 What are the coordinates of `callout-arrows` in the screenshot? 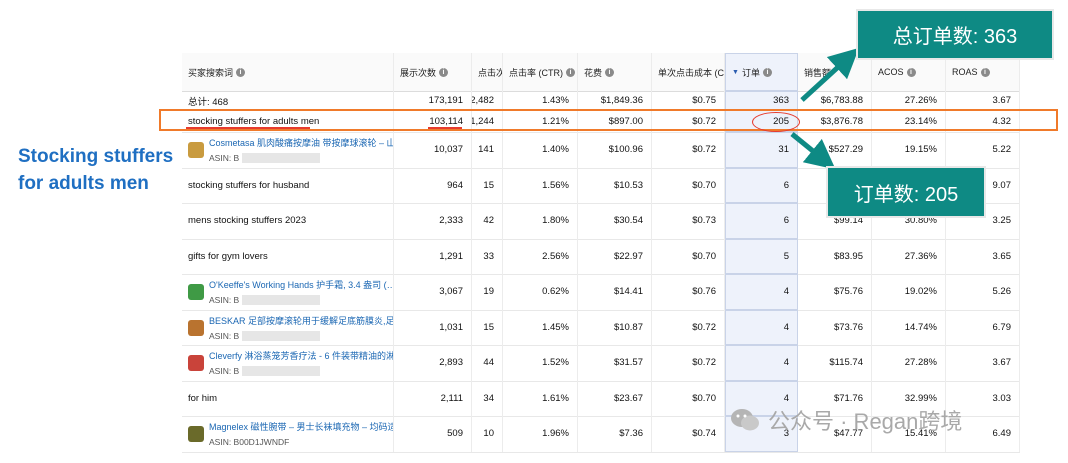 It's located at (825, 108).